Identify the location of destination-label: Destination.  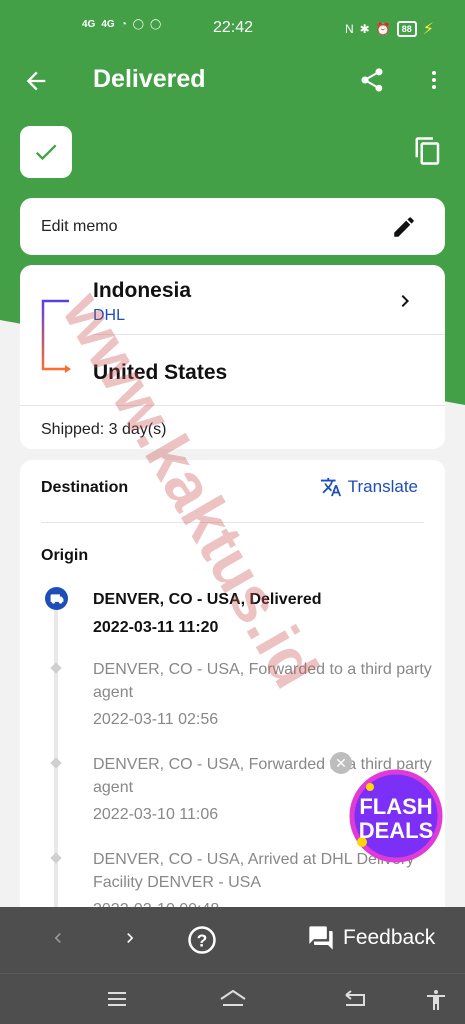
(85, 487).